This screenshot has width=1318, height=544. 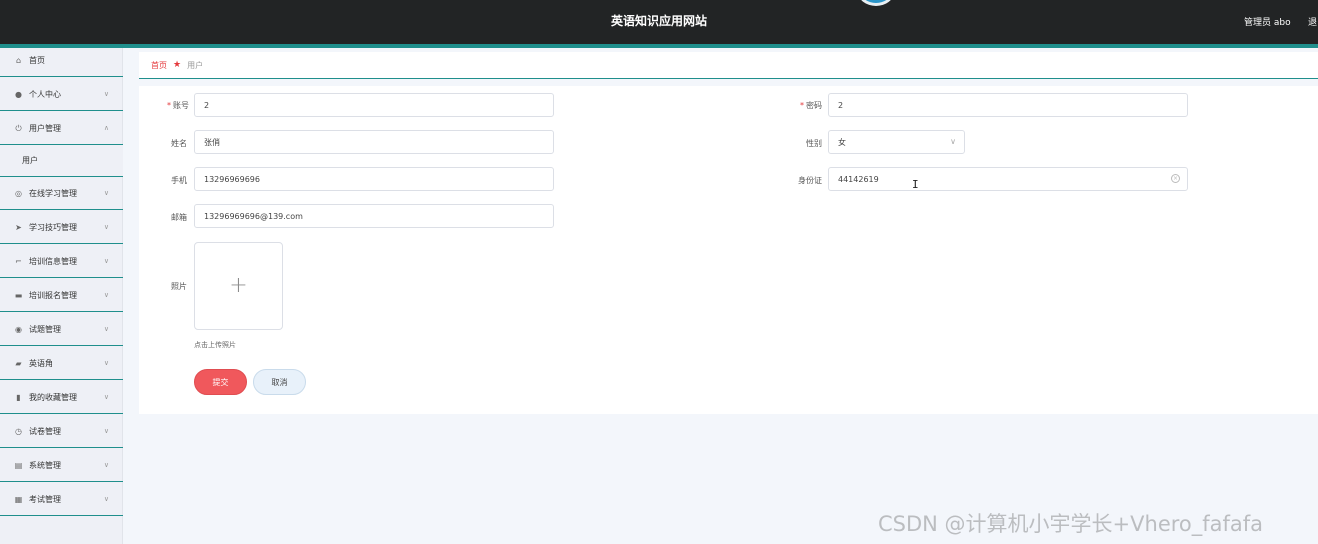 I want to click on gender-label: 性别, so click(x=814, y=143).